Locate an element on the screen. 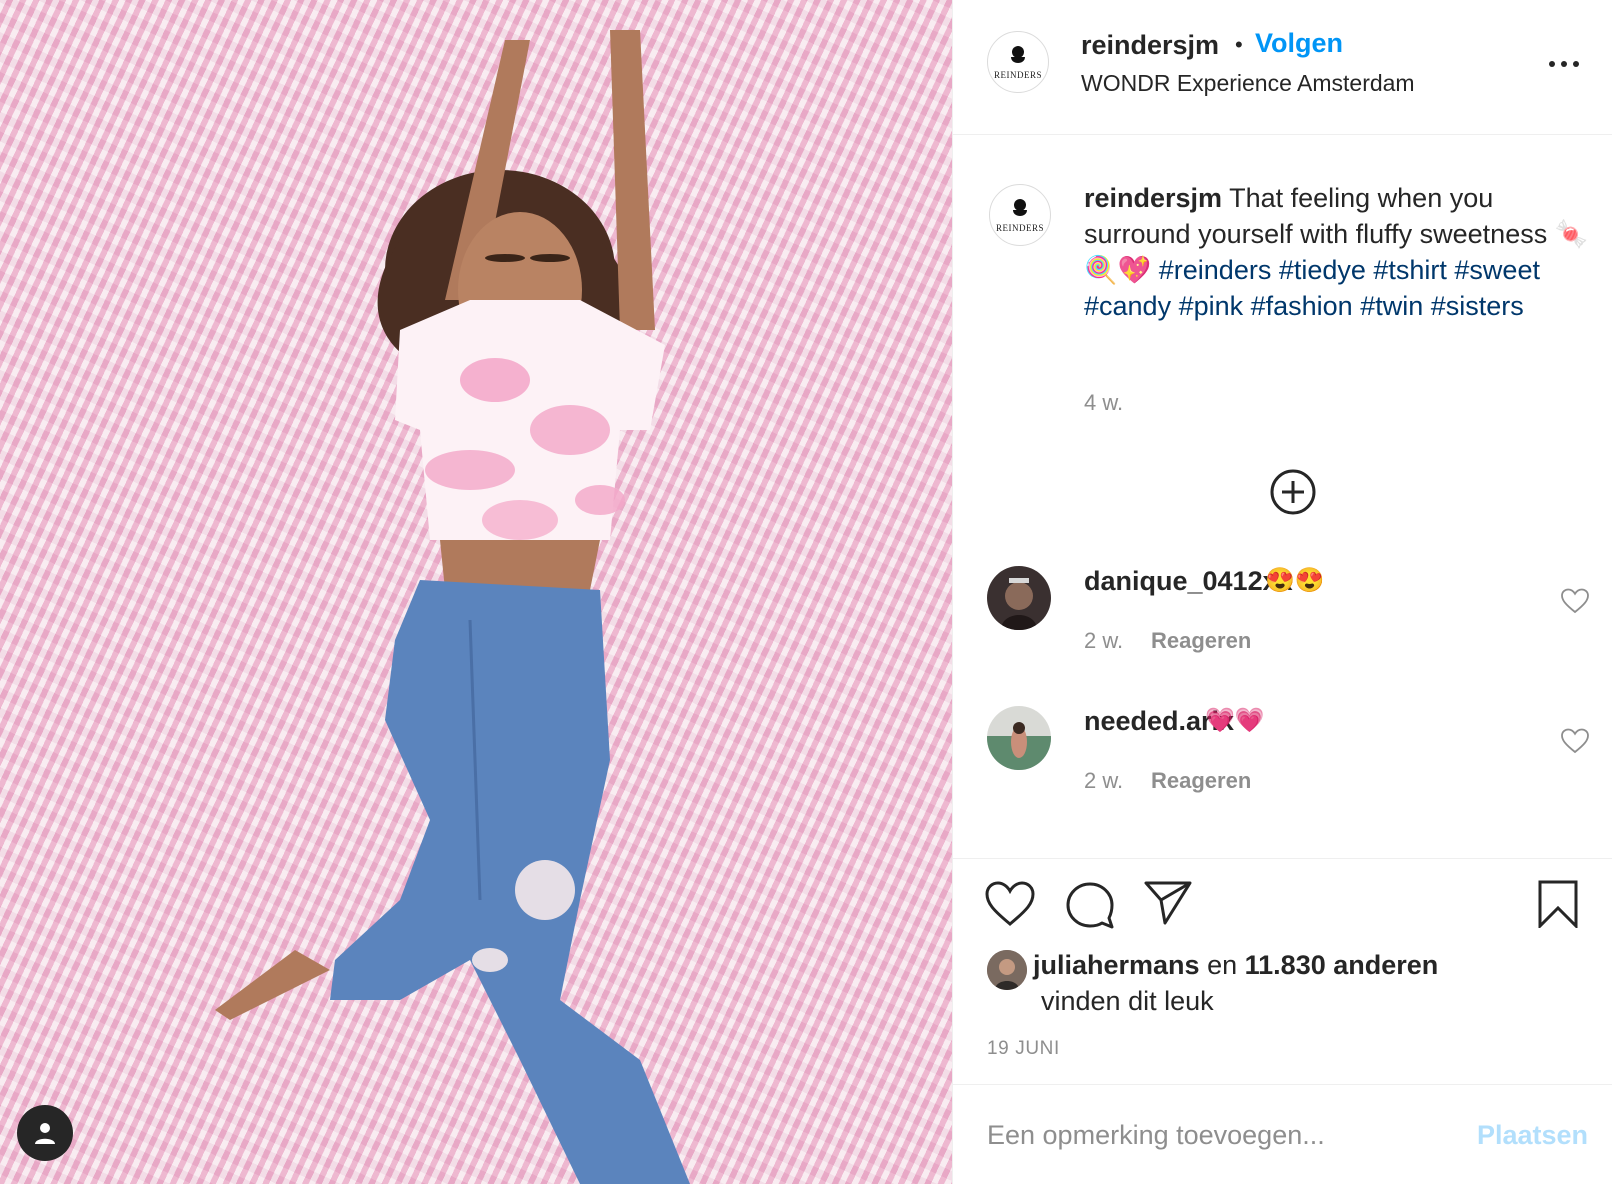 The height and width of the screenshot is (1184, 1612). post-date: 19 JUNI is located at coordinates (1023, 1048).